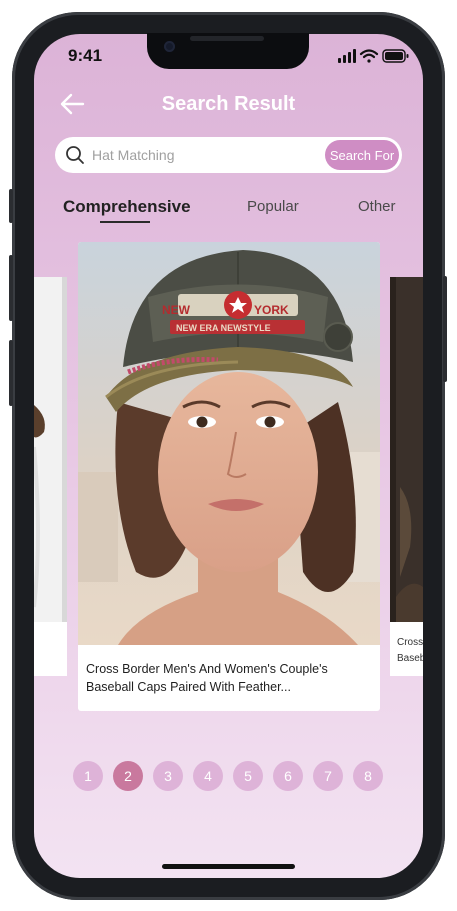 This screenshot has width=457, height=911. Describe the element at coordinates (273, 206) in the screenshot. I see `tab-popular: Popular` at that location.